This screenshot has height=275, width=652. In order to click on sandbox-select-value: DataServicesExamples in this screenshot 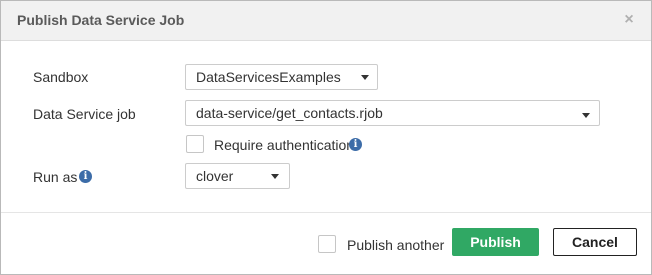, I will do `click(268, 77)`.